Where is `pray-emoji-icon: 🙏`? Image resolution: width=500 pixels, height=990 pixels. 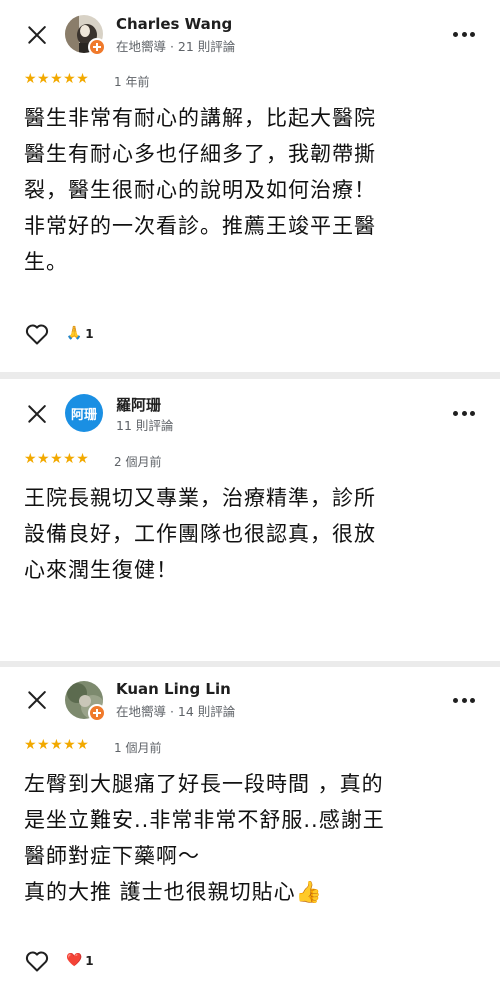
pray-emoji-icon: 🙏 is located at coordinates (74, 333).